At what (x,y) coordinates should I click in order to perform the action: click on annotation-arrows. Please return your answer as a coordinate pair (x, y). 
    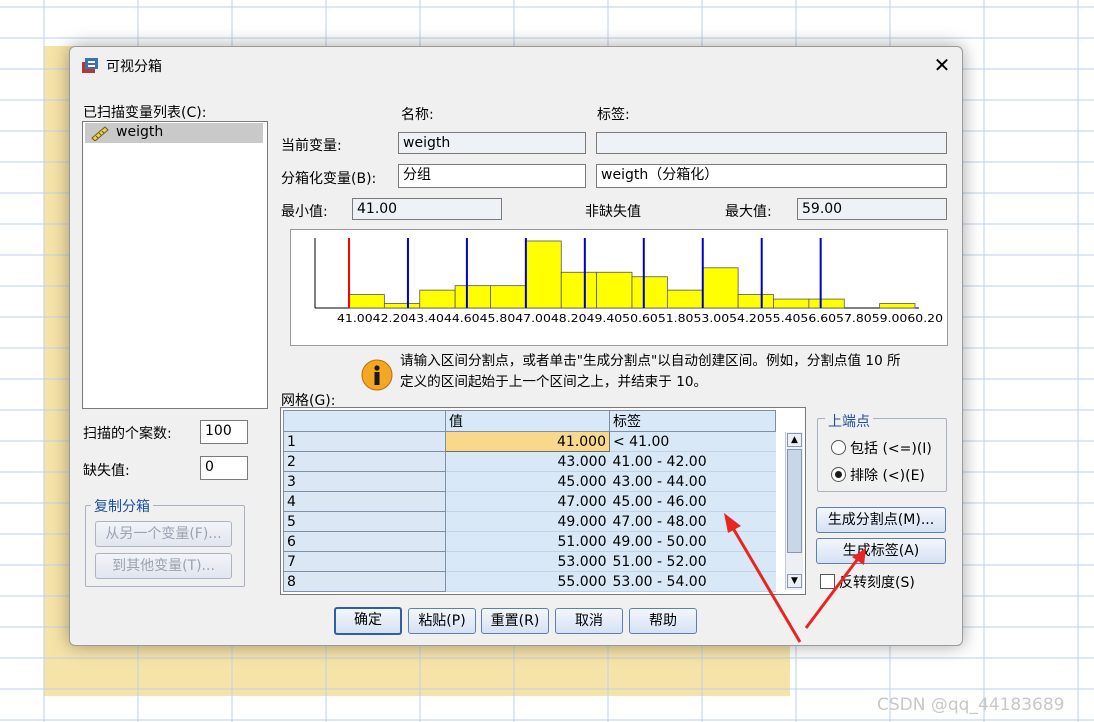
    Looking at the image, I should click on (795, 578).